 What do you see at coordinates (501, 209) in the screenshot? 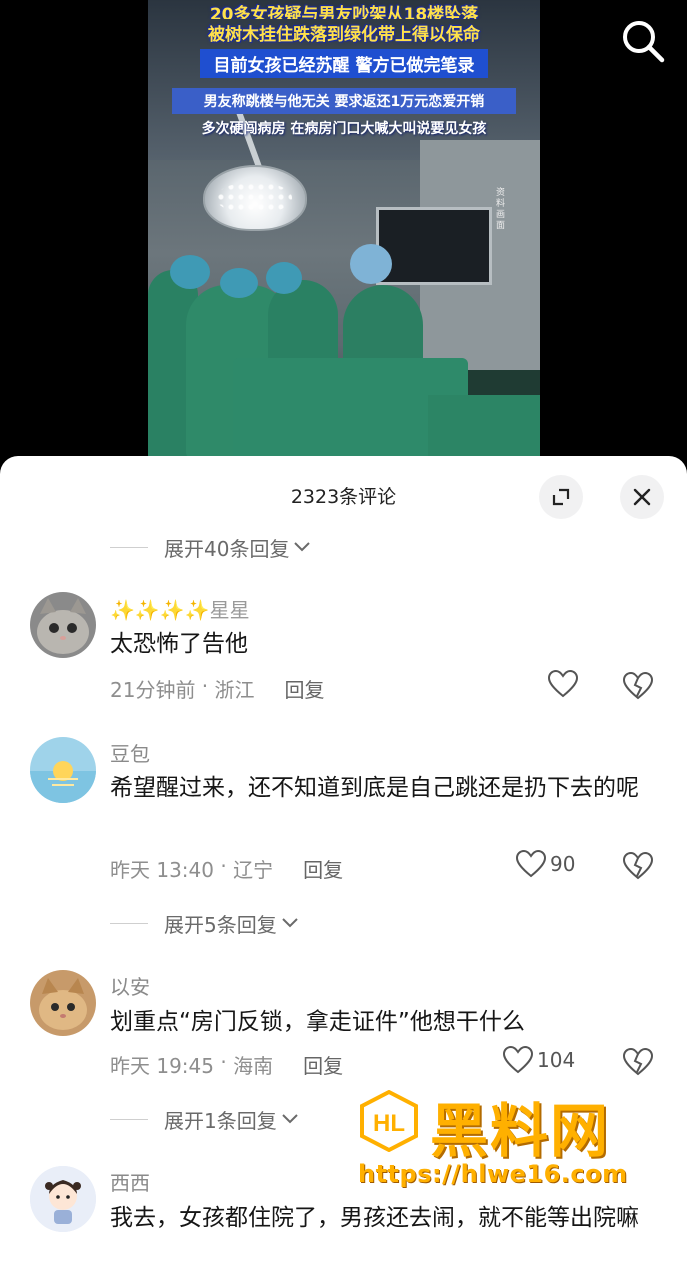
I see `archive-footage-label: 资料画面` at bounding box center [501, 209].